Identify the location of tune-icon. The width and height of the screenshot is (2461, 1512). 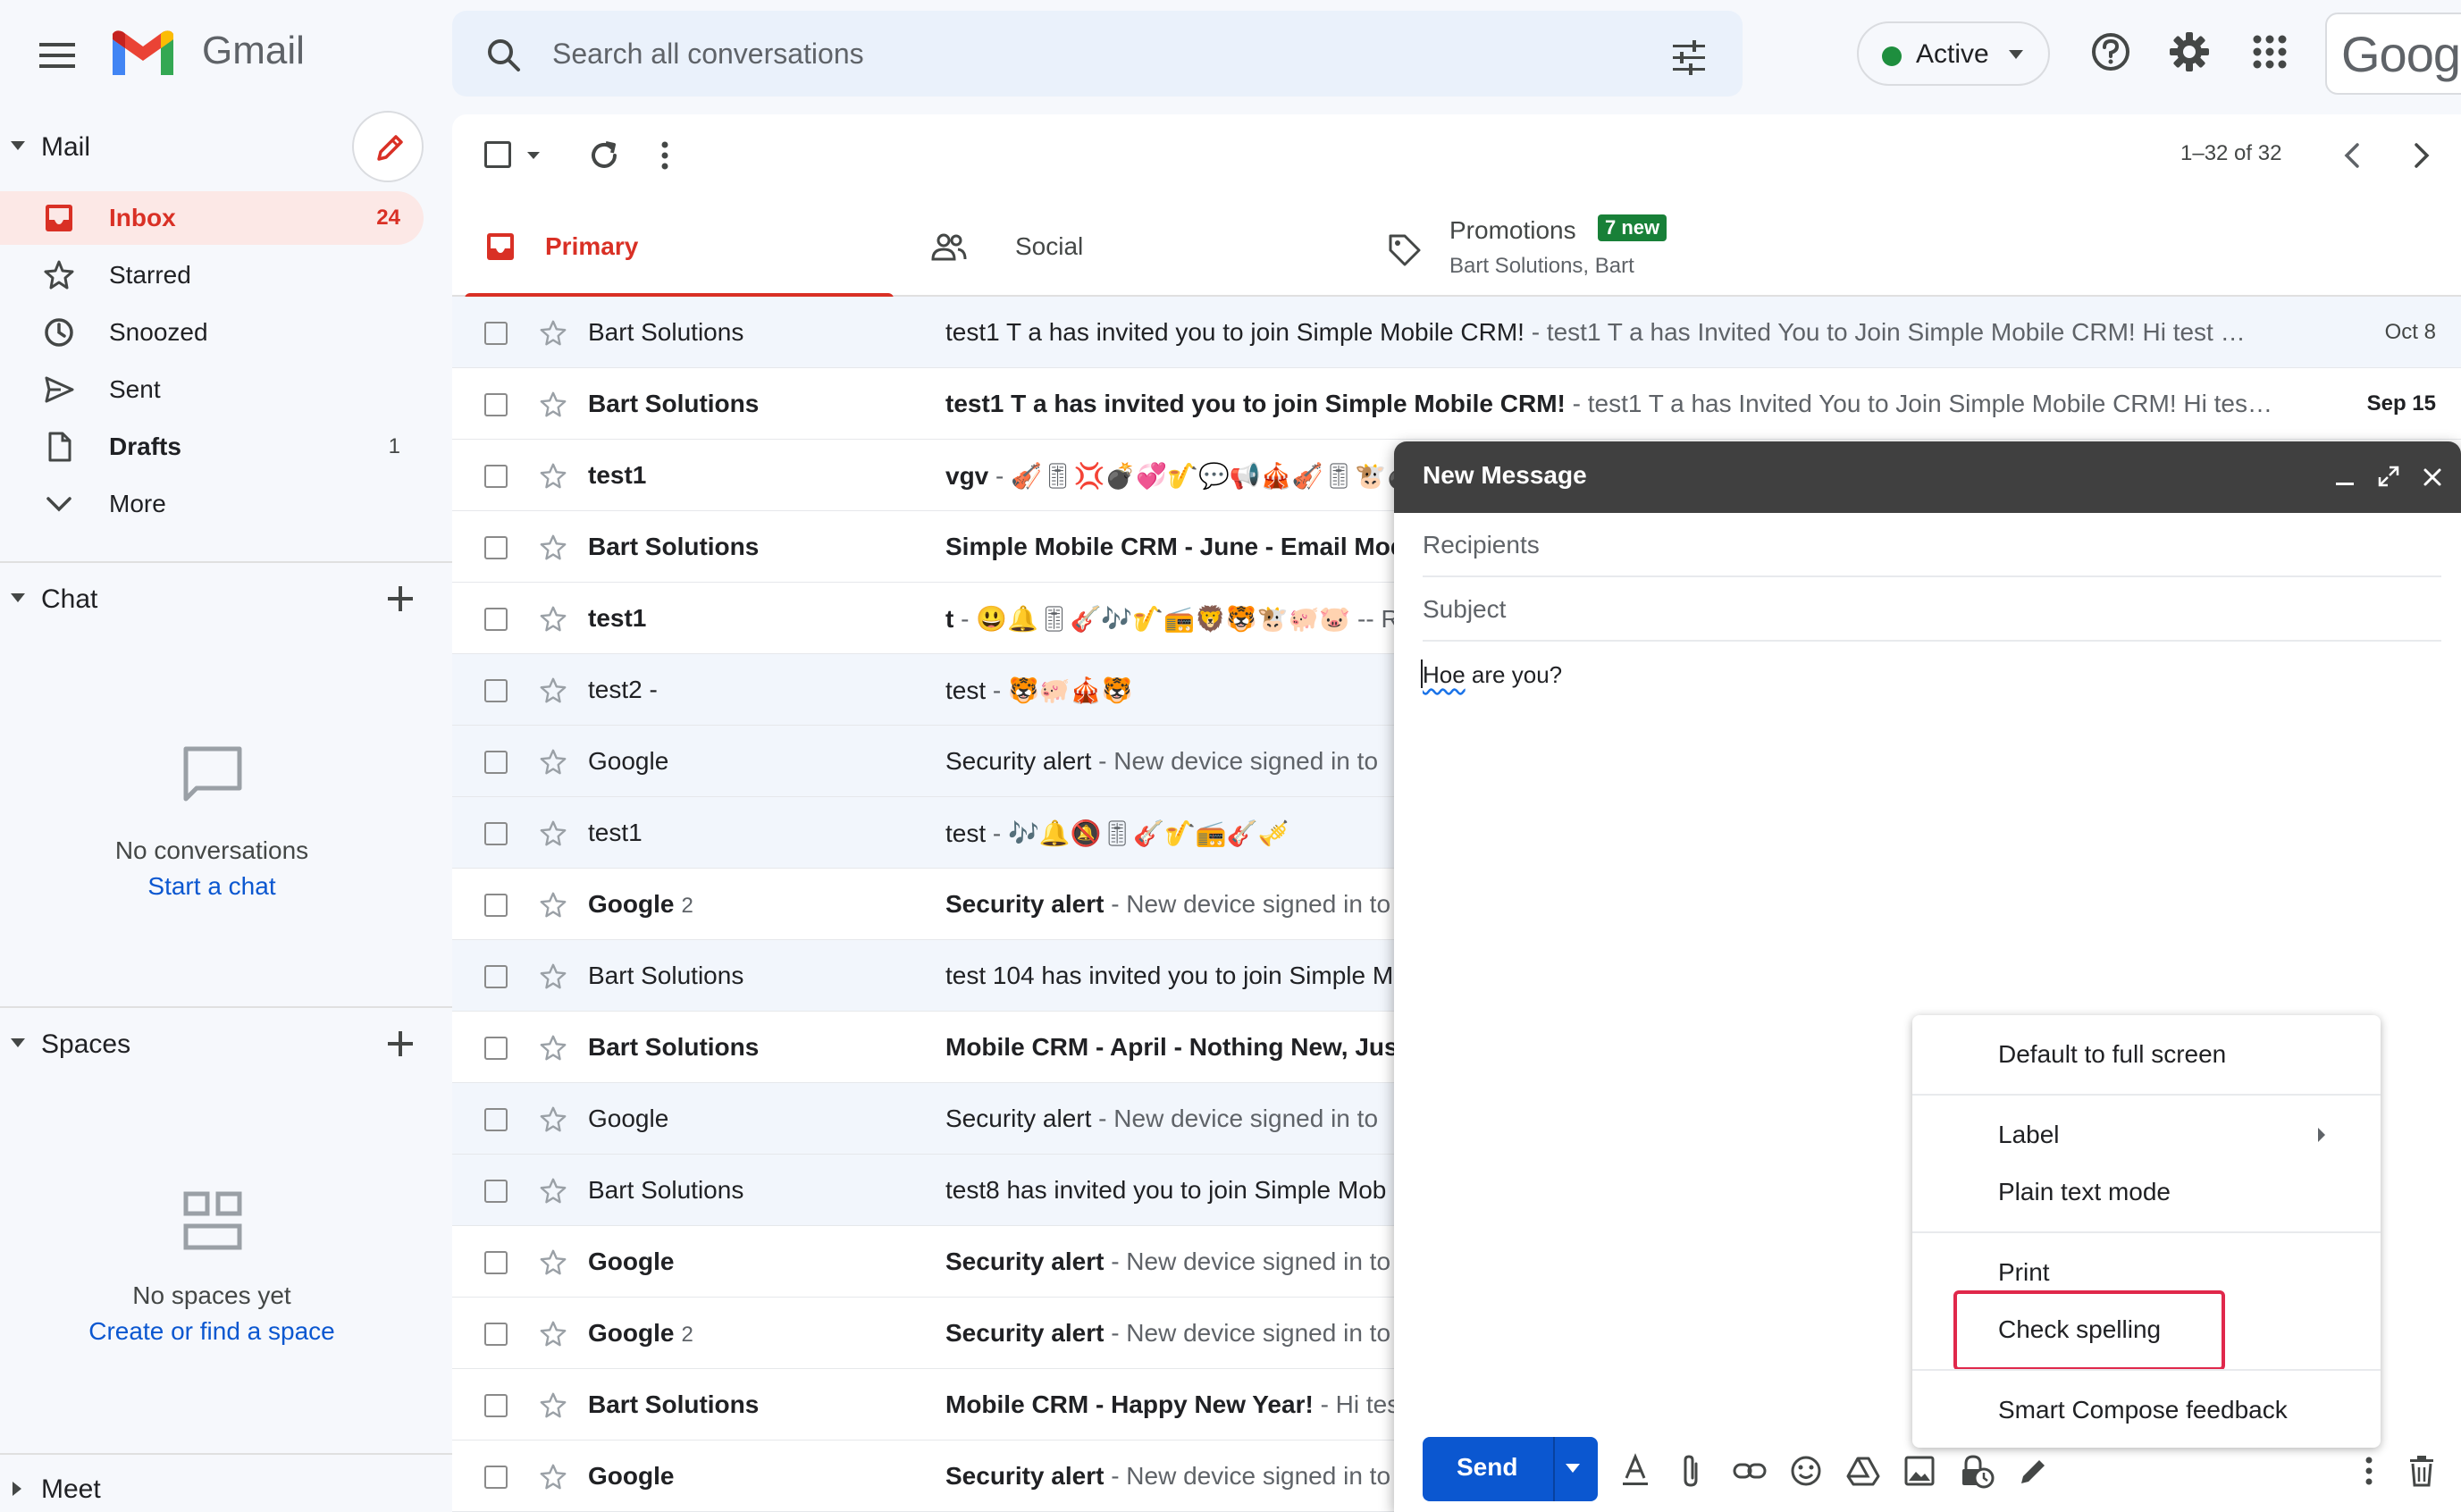
(1689, 57).